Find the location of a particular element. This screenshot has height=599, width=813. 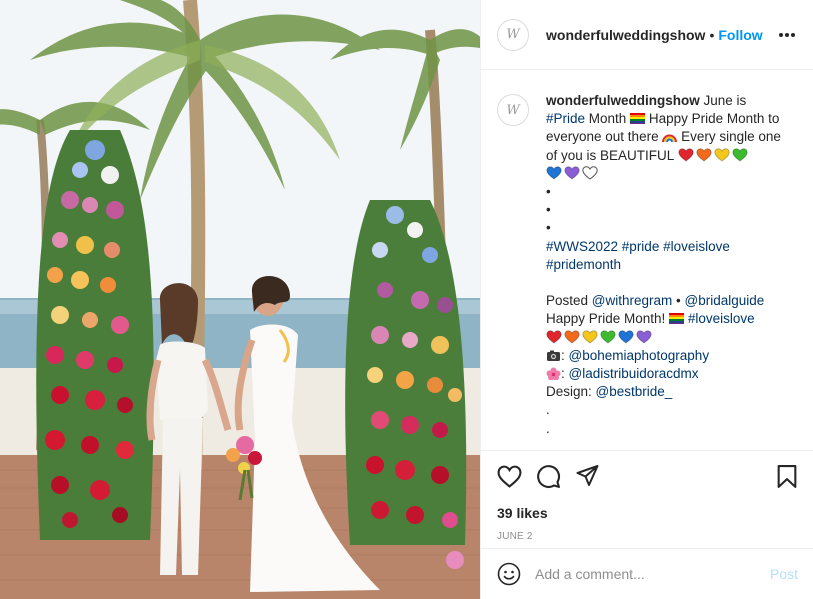

action-icons is located at coordinates (647, 476).